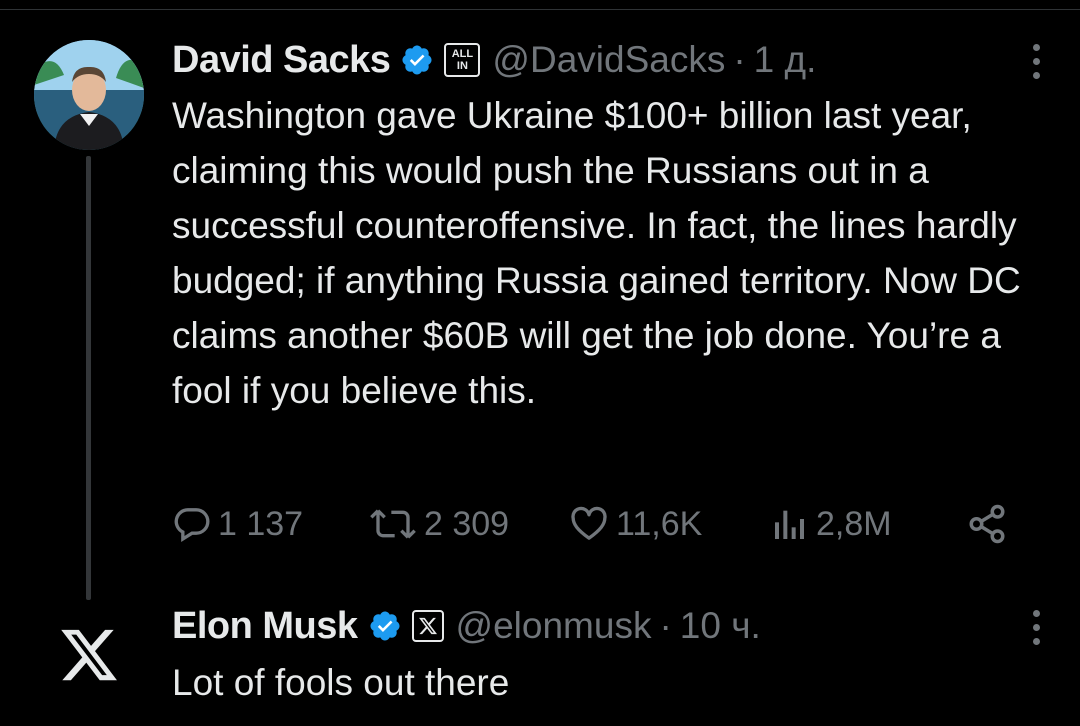 The width and height of the screenshot is (1080, 726). What do you see at coordinates (789, 524) in the screenshot?
I see `views-icon` at bounding box center [789, 524].